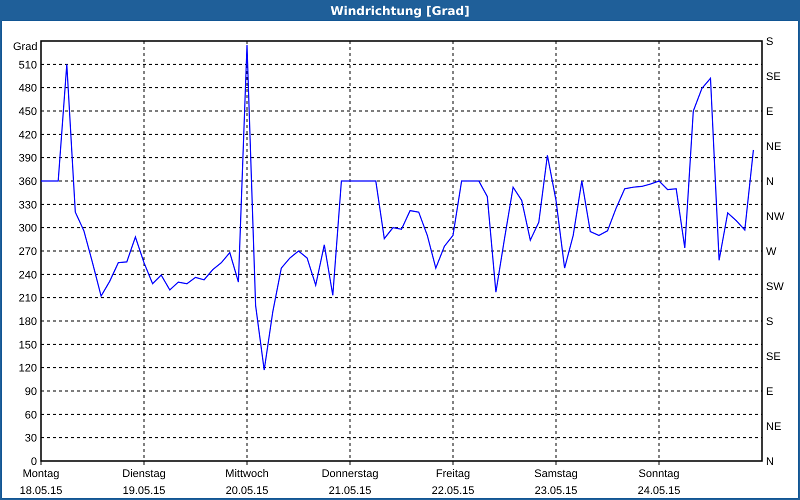 The height and width of the screenshot is (500, 800). I want to click on y-axis-label: 30, so click(30, 438).